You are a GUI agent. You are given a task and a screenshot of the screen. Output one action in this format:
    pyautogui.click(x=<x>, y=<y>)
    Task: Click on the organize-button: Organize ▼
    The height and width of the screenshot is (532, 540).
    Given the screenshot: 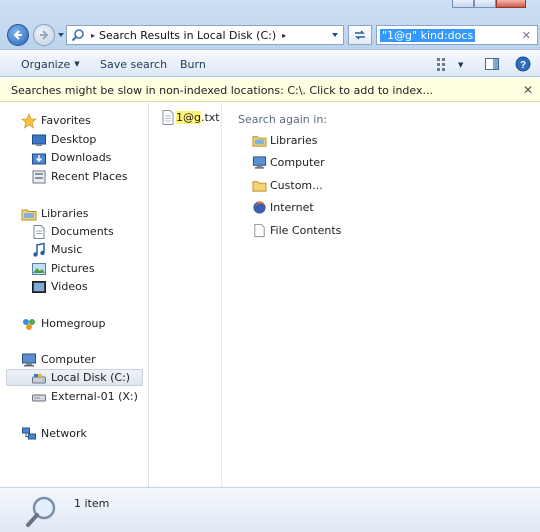 What is the action you would take?
    pyautogui.click(x=50, y=64)
    